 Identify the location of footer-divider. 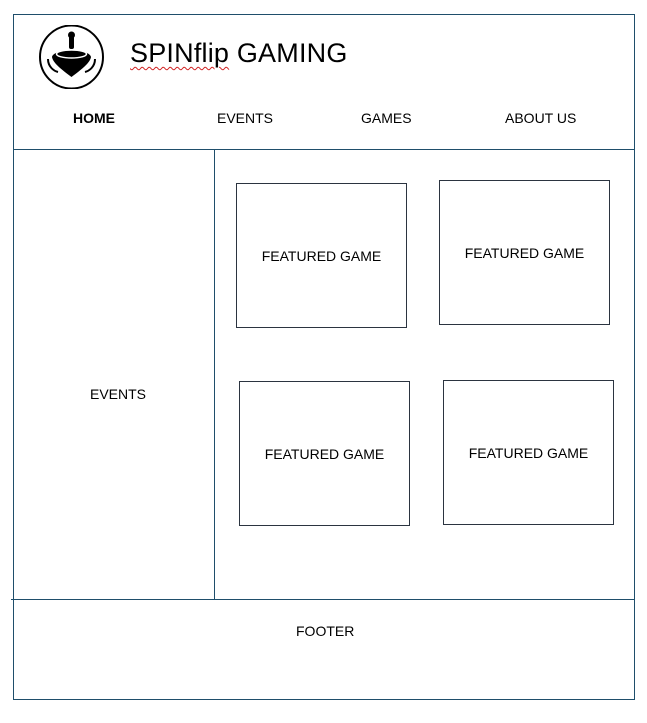
(323, 599).